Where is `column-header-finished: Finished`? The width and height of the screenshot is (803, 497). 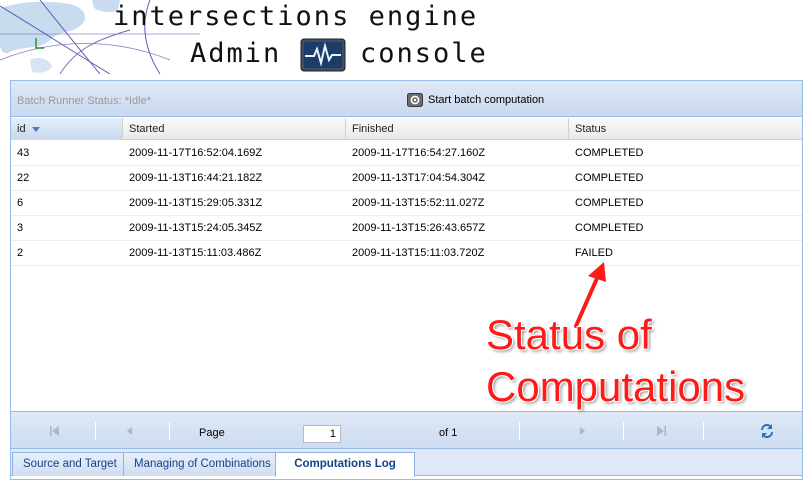 column-header-finished: Finished is located at coordinates (457, 129).